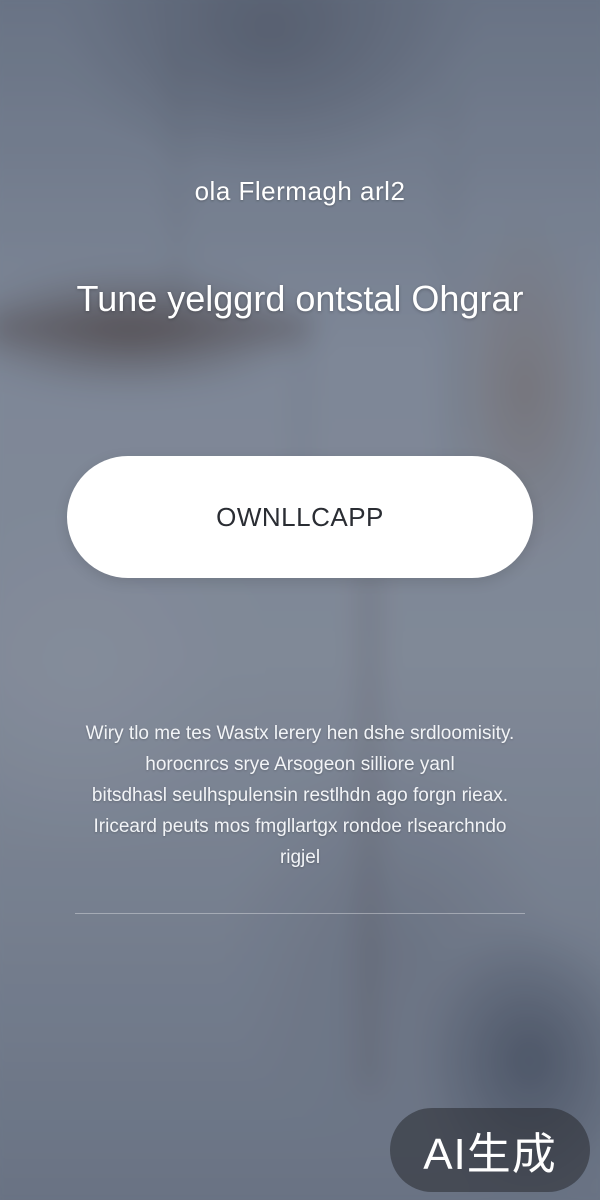 This screenshot has width=600, height=1200. I want to click on download-app-button-label: OWNLLCAPP, so click(300, 516).